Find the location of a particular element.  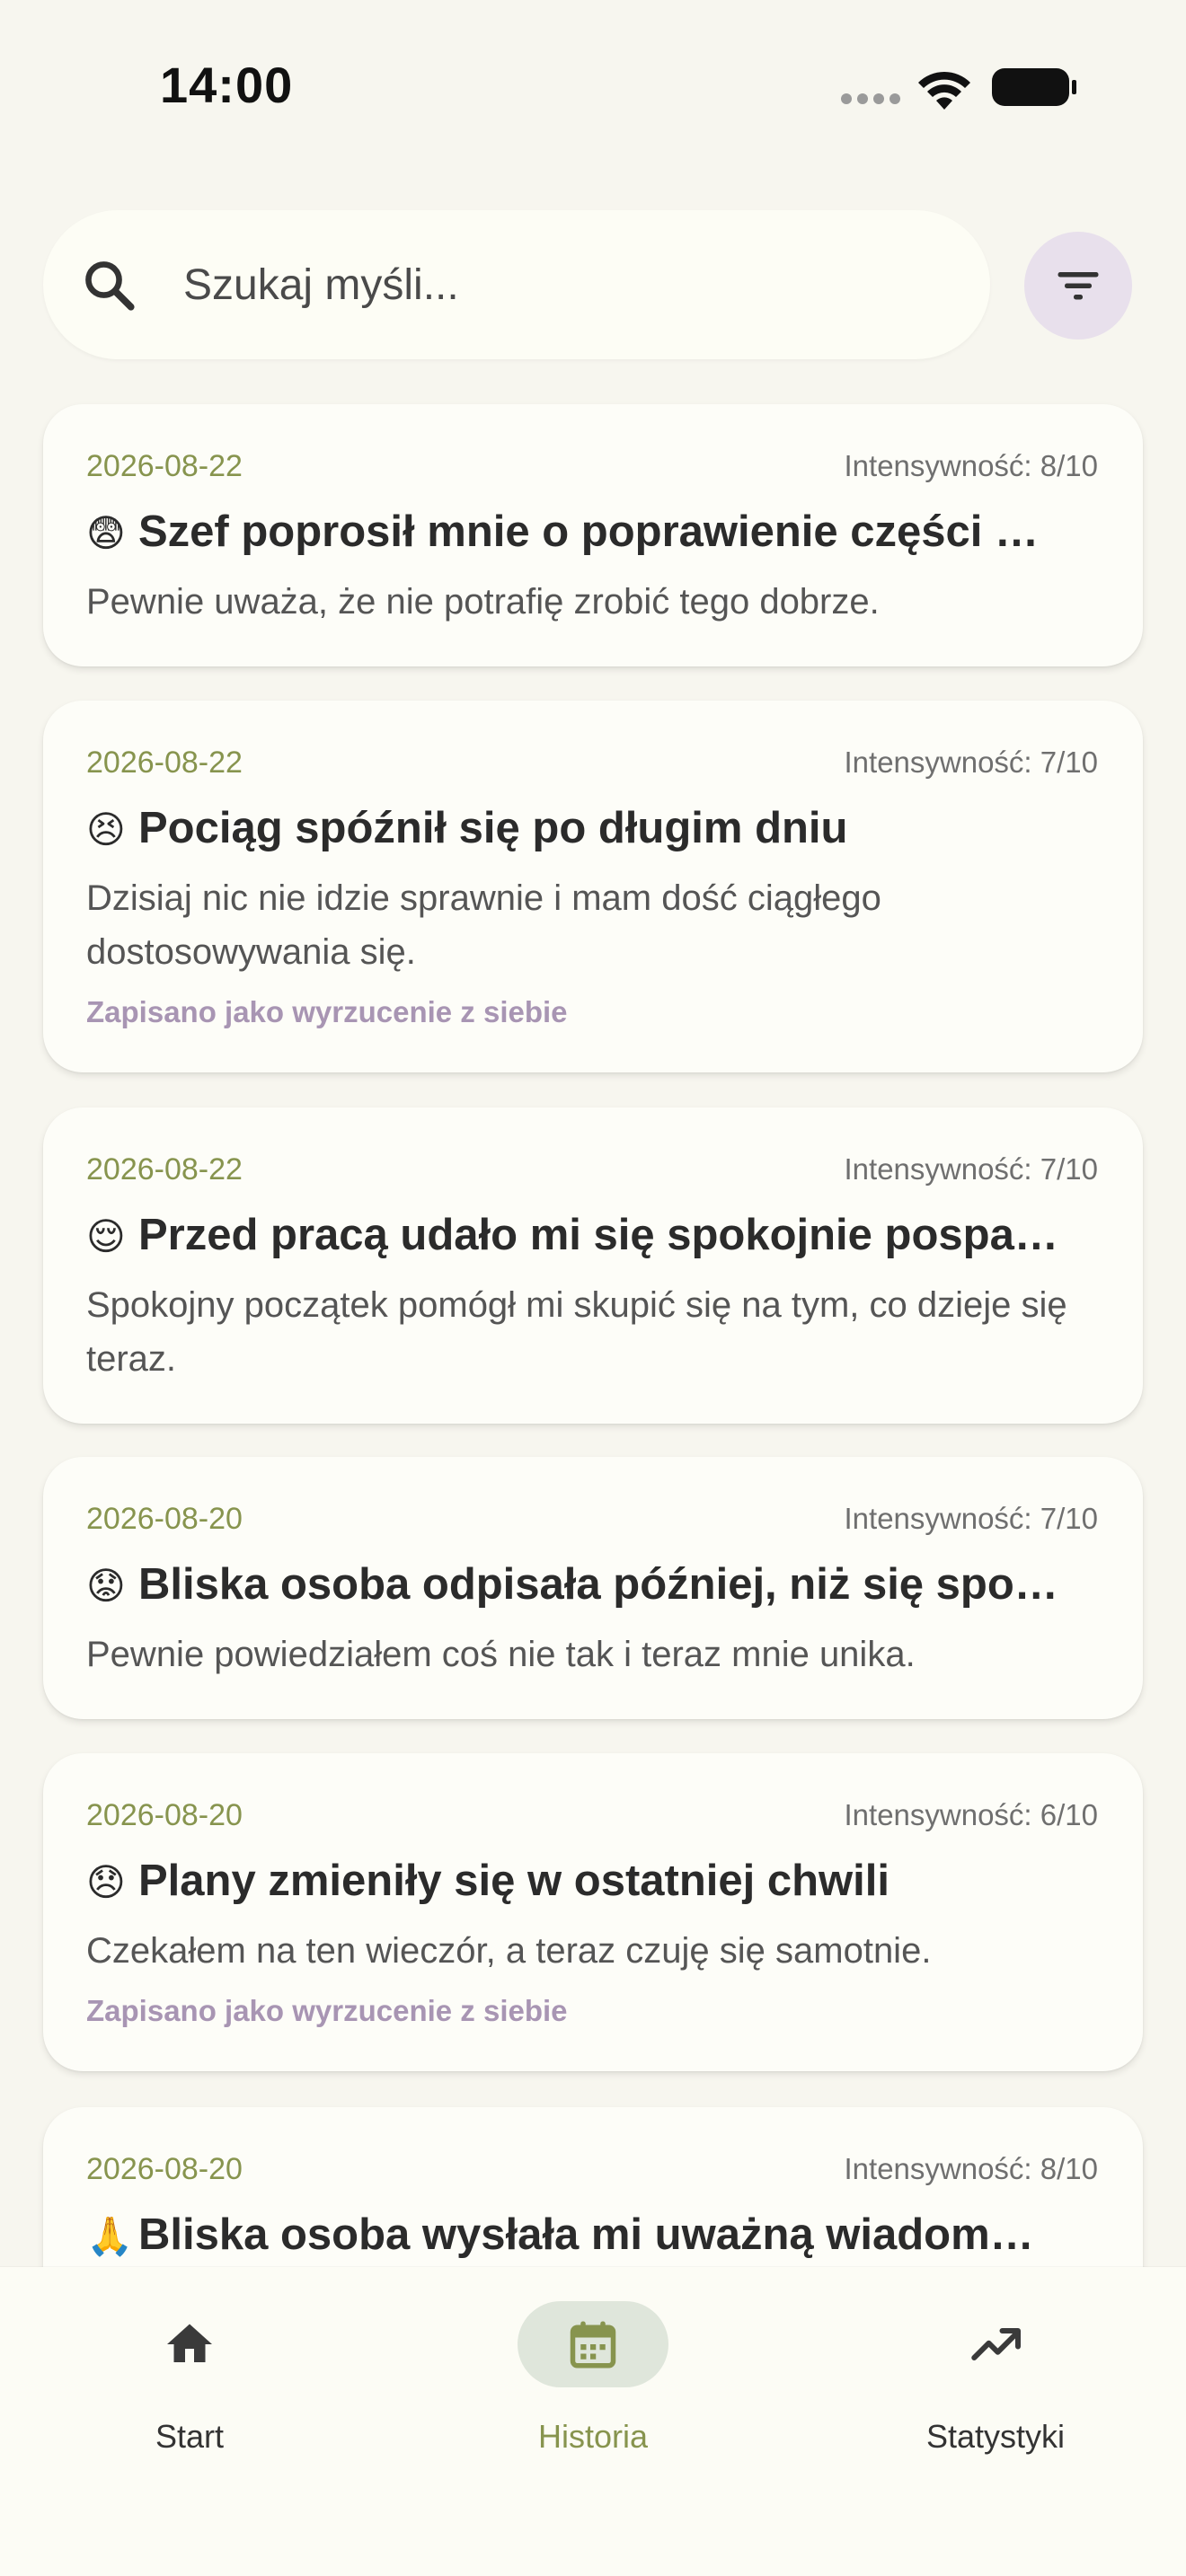

status-bar: 14:00 is located at coordinates (593, 85).